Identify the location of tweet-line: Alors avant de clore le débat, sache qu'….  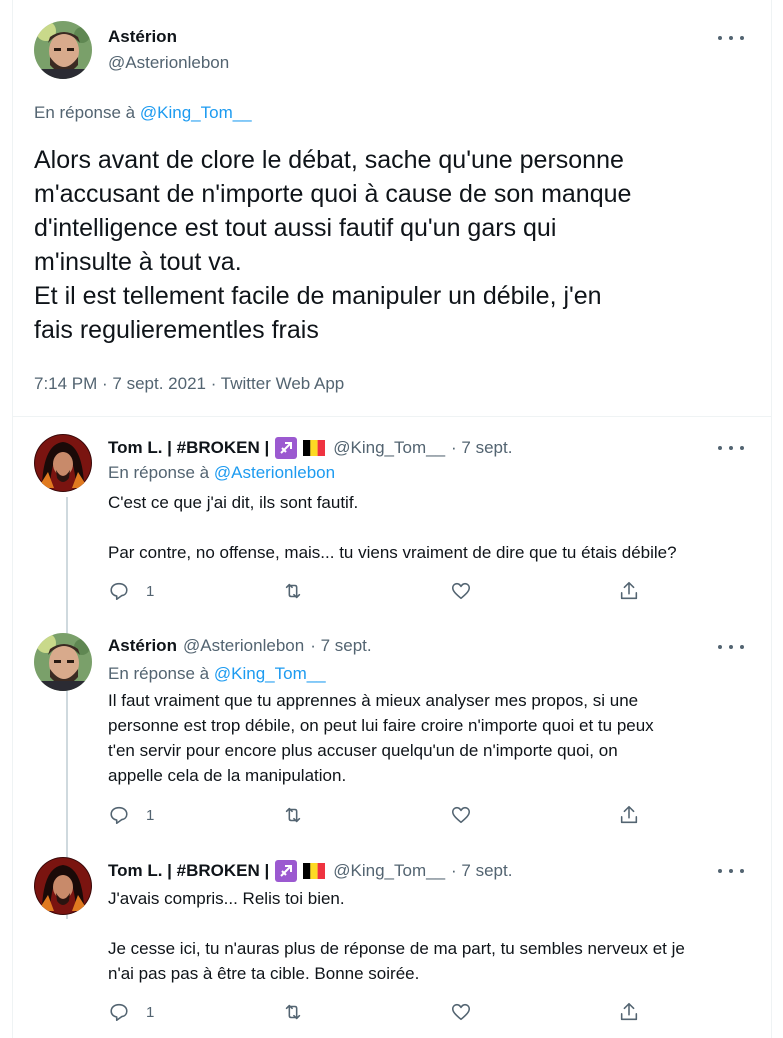
(329, 160).